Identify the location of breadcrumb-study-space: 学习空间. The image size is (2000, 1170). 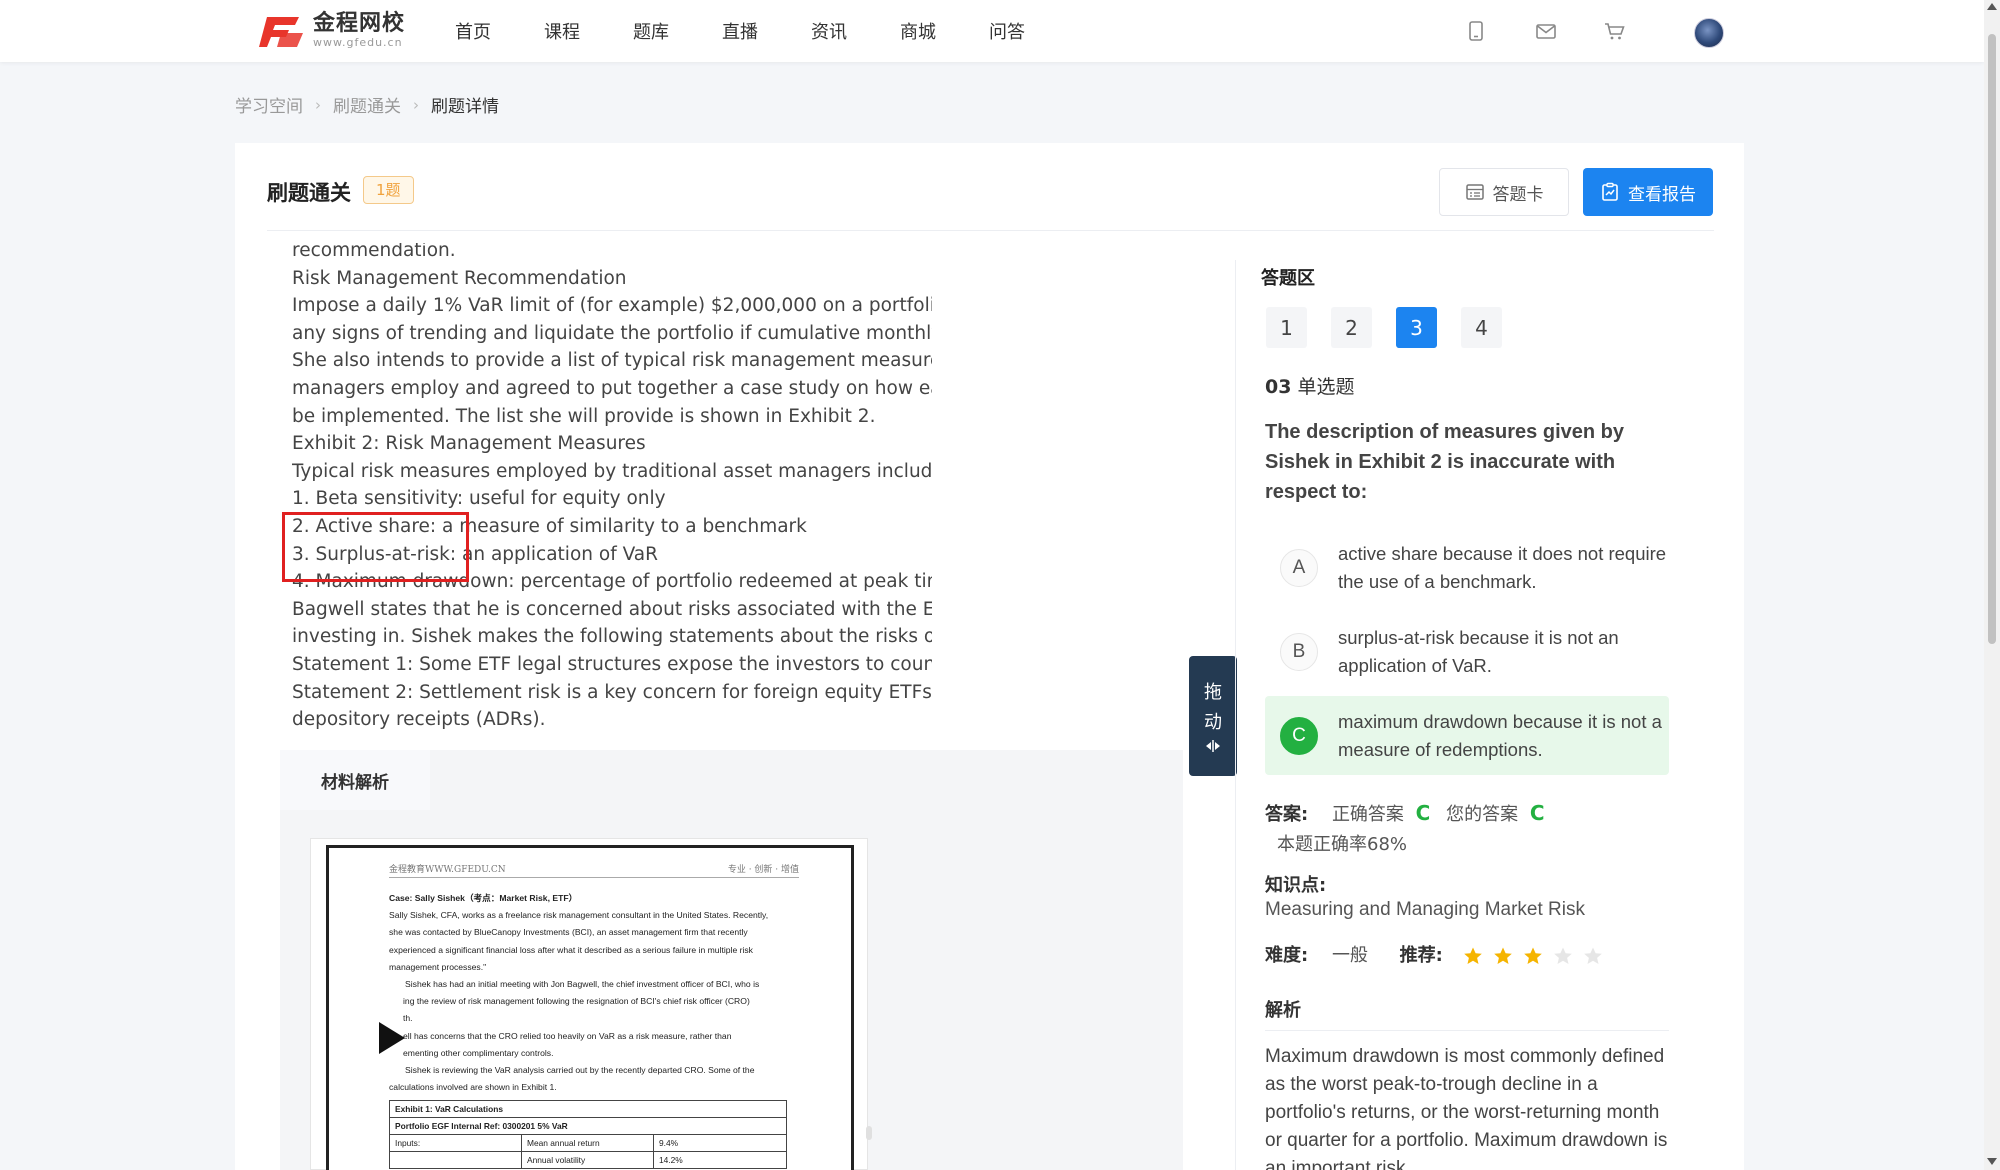
(269, 104).